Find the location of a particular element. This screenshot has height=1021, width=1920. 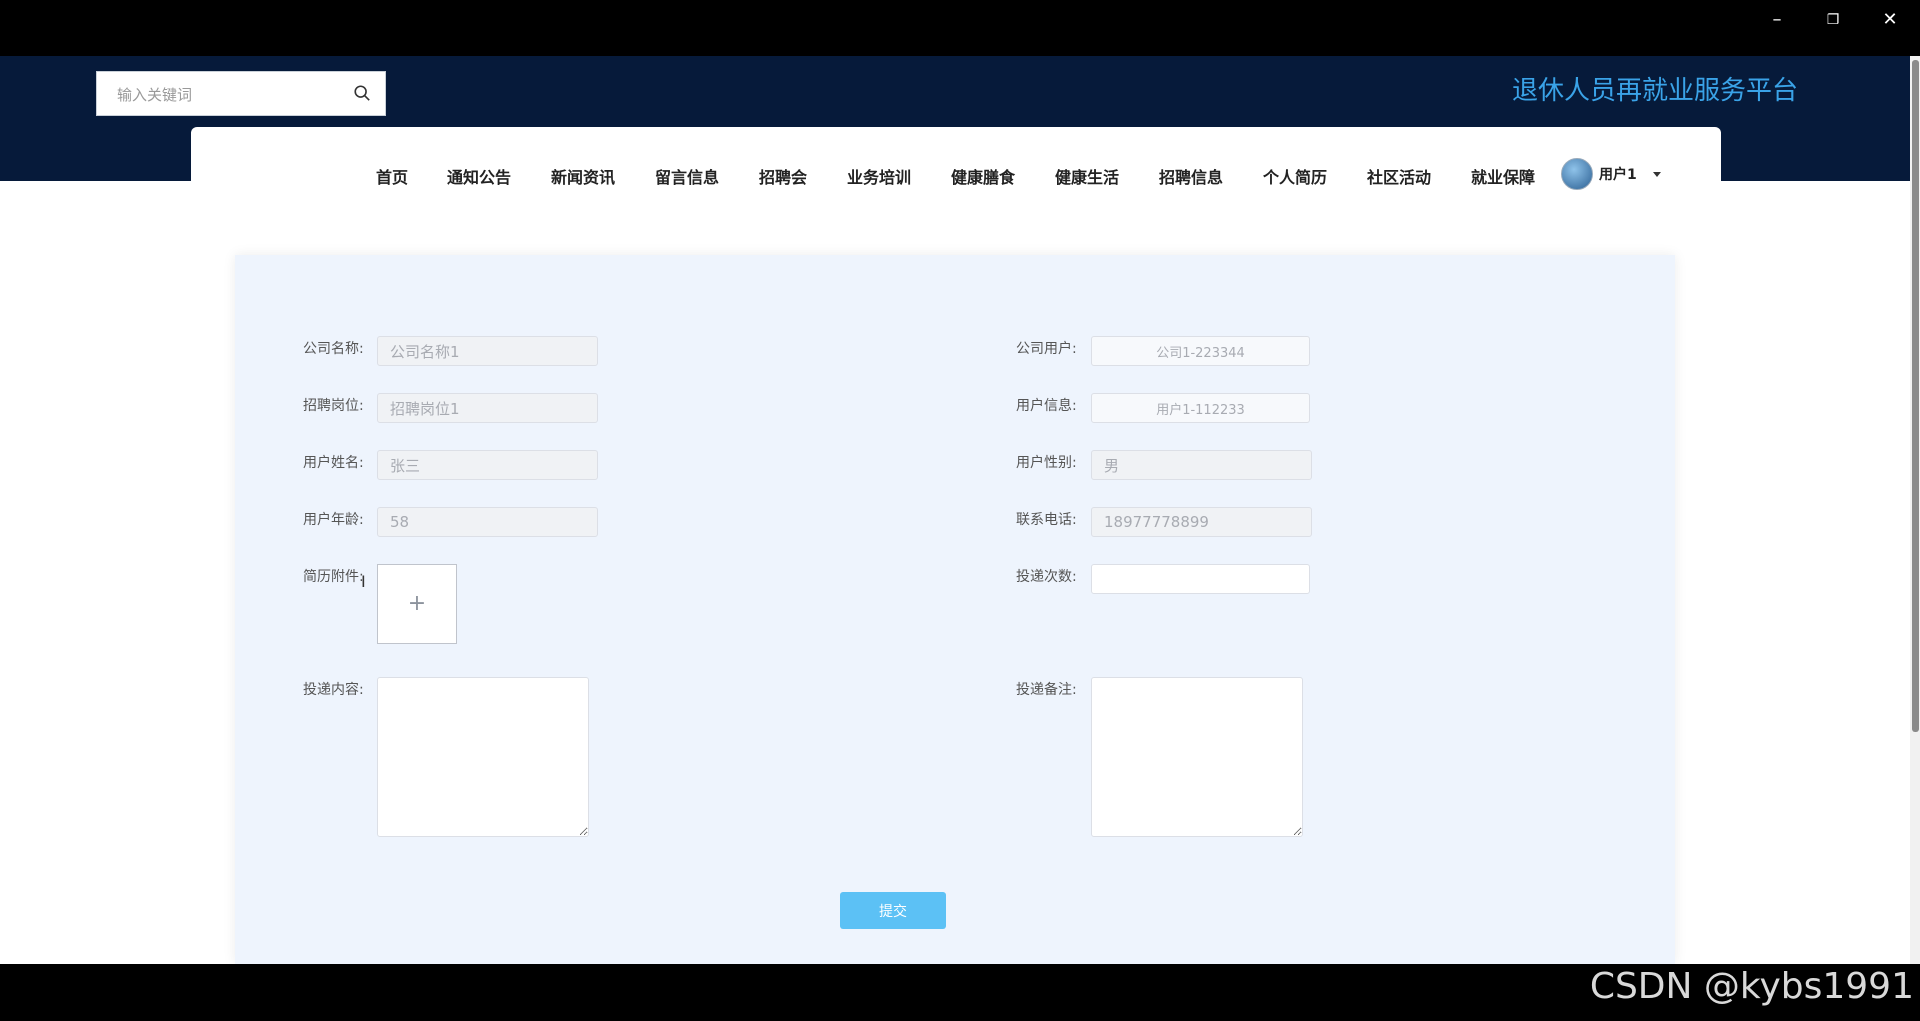

search-icon is located at coordinates (362, 93).